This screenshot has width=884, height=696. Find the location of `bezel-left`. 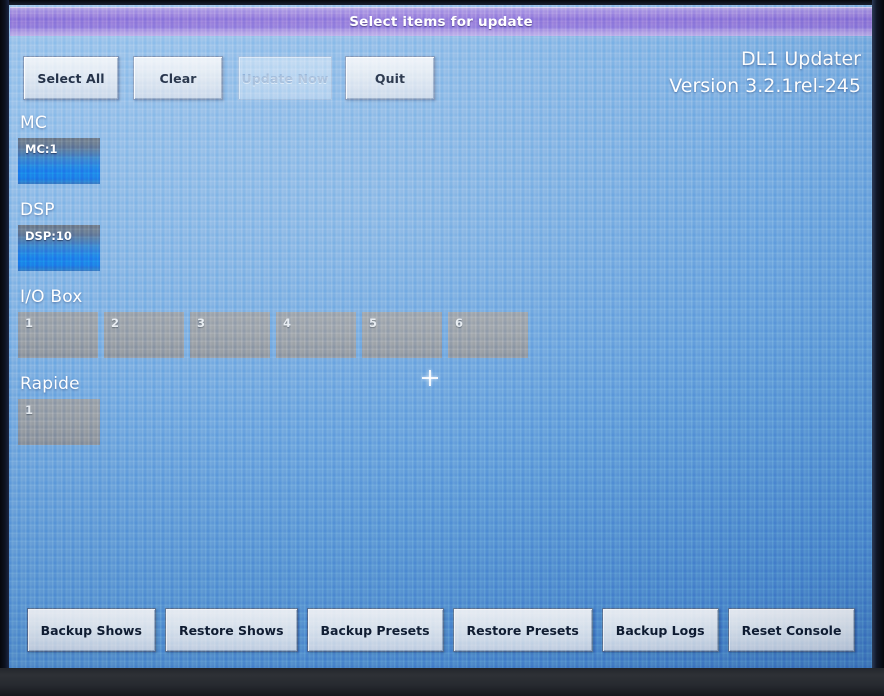

bezel-left is located at coordinates (4, 339).